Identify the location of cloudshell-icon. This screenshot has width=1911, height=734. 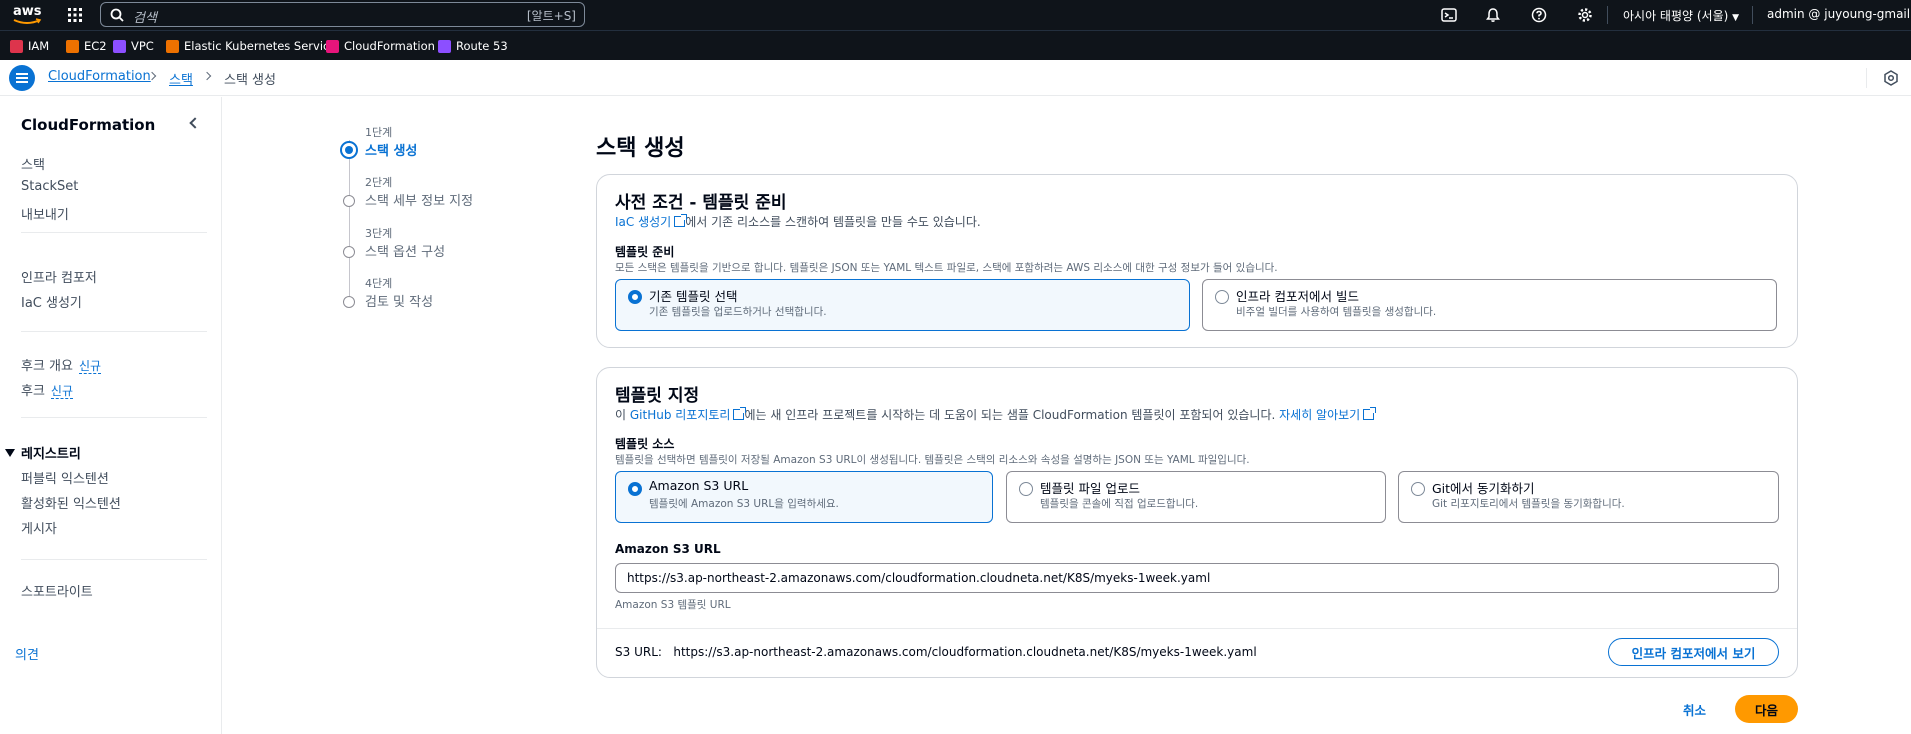
(1449, 15).